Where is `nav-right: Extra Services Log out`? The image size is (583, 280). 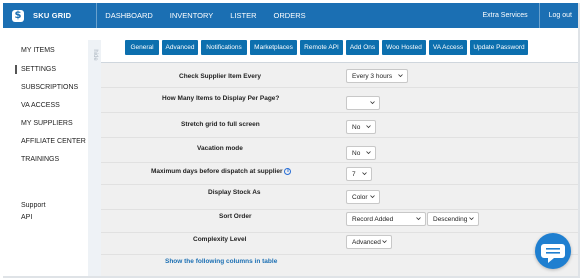
nav-right: Extra Services Log out is located at coordinates (527, 15).